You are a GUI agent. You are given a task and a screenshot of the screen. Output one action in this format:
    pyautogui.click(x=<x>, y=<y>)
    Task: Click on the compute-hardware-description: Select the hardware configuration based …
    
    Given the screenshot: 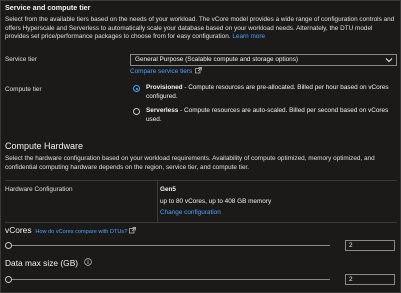 What is the action you would take?
    pyautogui.click(x=190, y=163)
    